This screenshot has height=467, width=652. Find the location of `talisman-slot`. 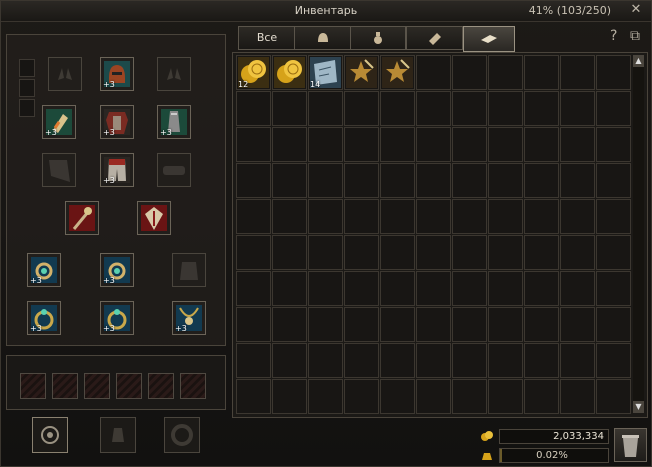

talisman-slot is located at coordinates (27, 108).